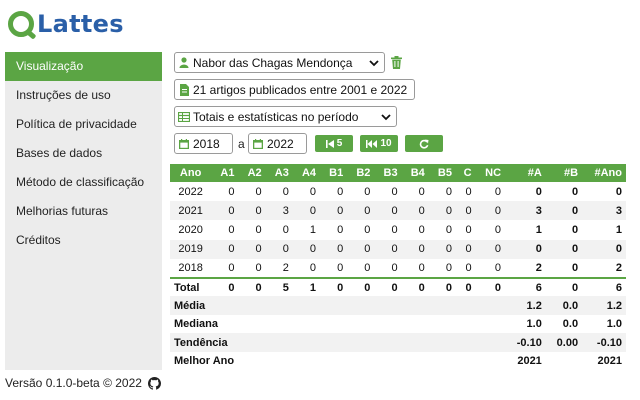  I want to click on table-row: 2019 0 0 0 0 0 0 0 0 0 0 0 0 0 0, so click(398, 249).